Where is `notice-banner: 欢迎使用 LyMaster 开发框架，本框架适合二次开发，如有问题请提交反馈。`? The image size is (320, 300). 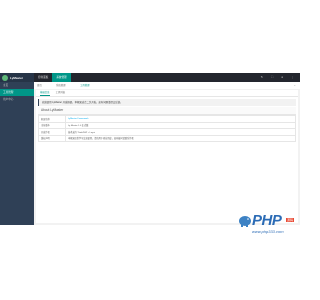
notice-banner: 欢迎使用 LyMaster 开发框架，本框架适合二次开发，如有问题请提交反馈。 is located at coordinates (167, 102).